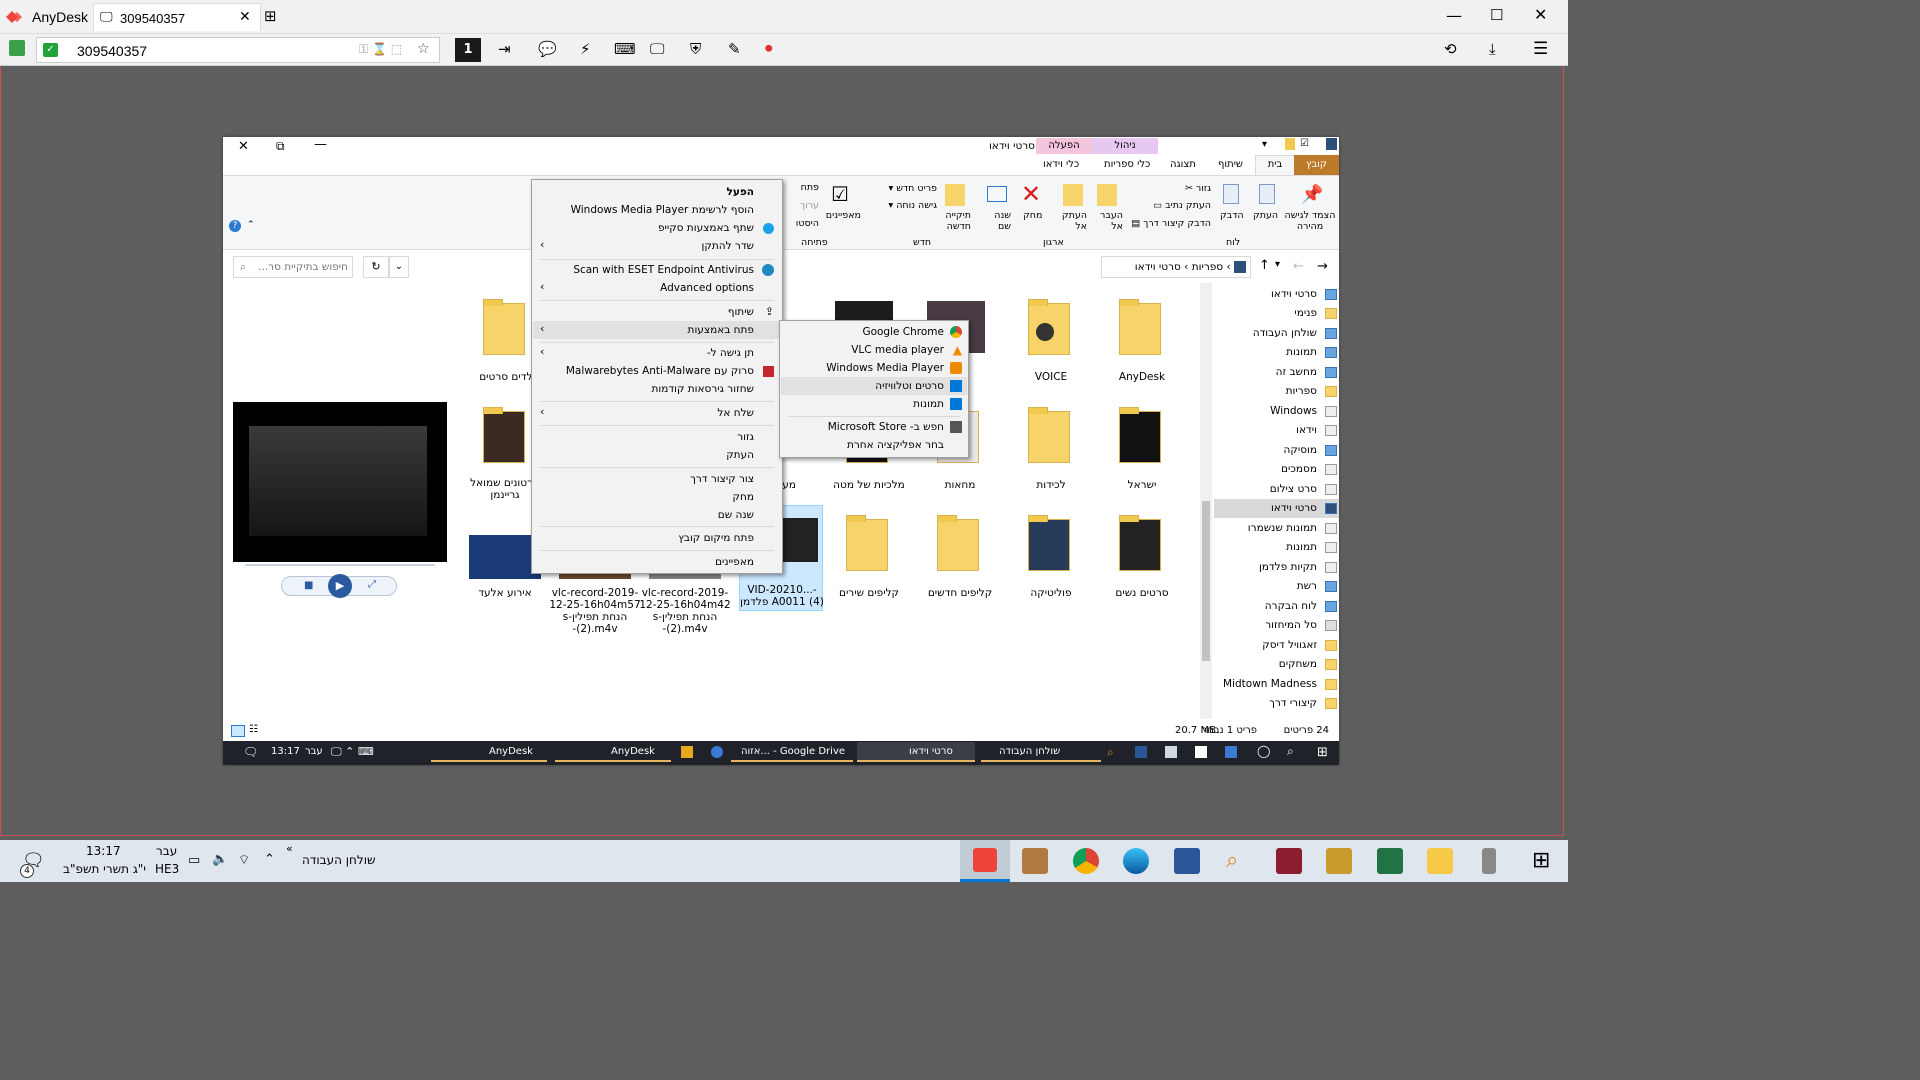 This screenshot has width=1920, height=1080. I want to click on nav-item: סרט צילום, so click(1276, 489).